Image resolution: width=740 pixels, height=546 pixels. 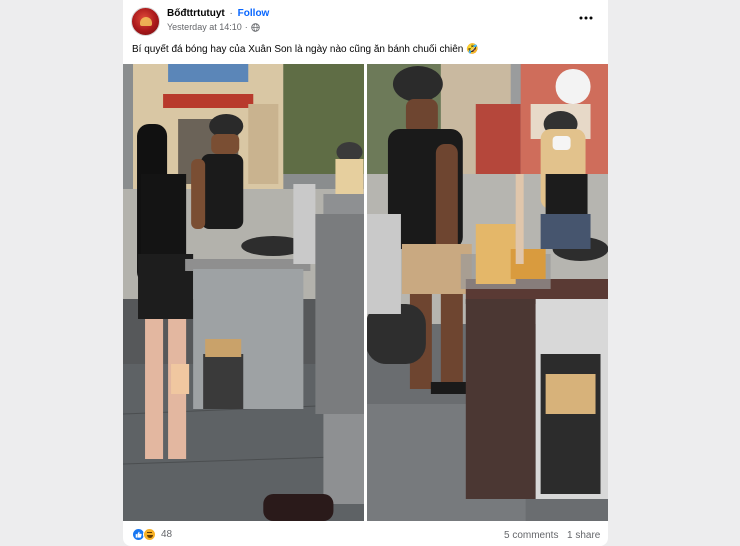 I want to click on author-name: Bốđttrtutuyt, so click(x=196, y=13).